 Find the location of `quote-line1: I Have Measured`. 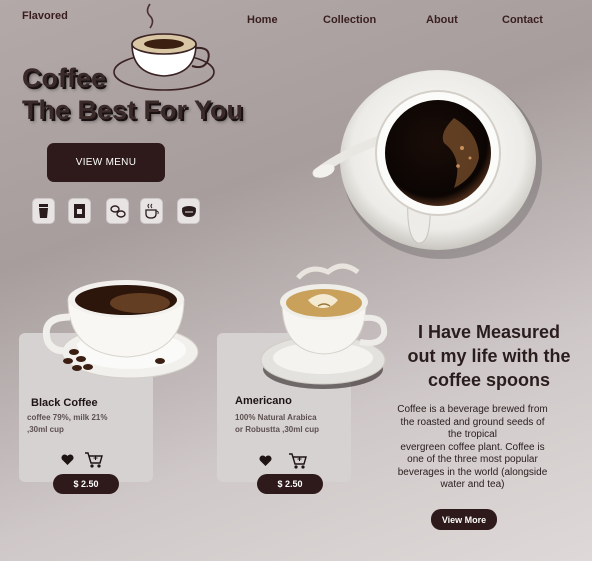

quote-line1: I Have Measured is located at coordinates (489, 332).